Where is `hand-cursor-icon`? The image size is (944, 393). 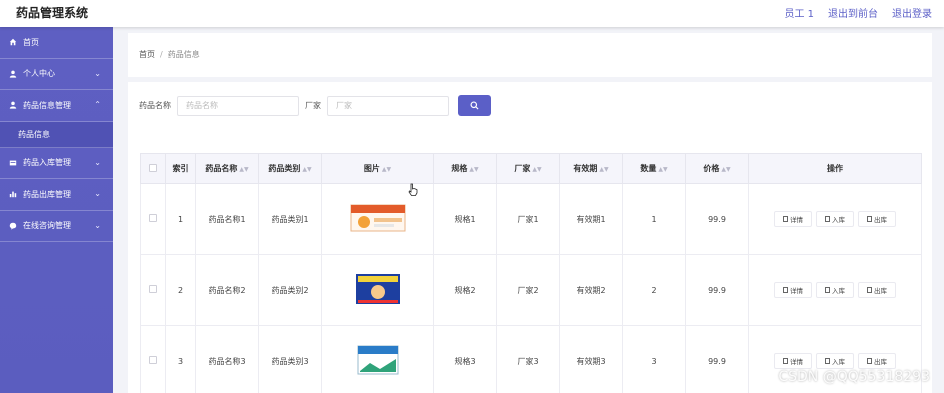 hand-cursor-icon is located at coordinates (413, 189).